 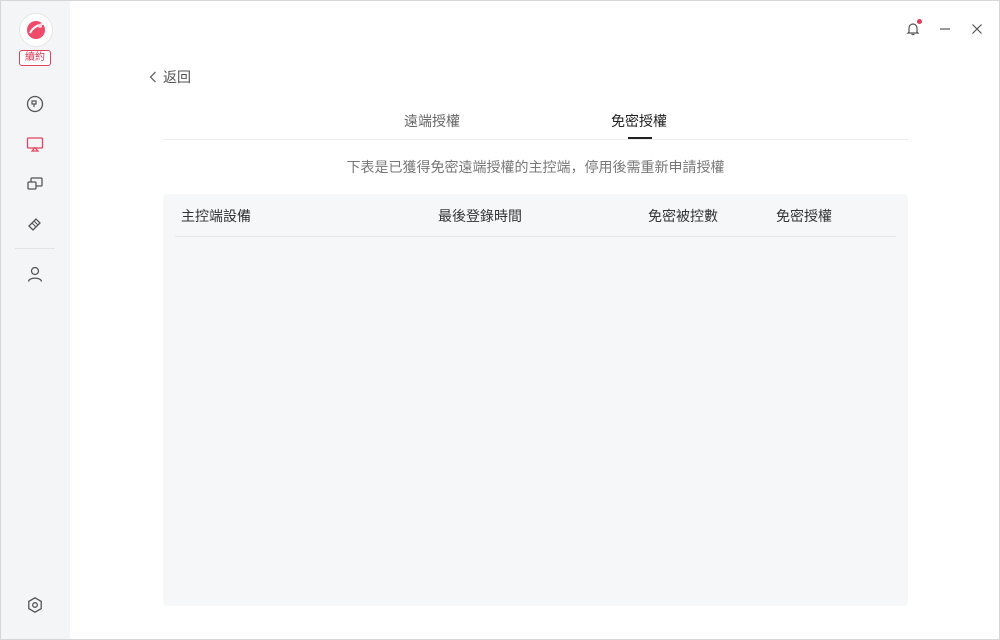 I want to click on app-logo-icon, so click(x=36, y=30).